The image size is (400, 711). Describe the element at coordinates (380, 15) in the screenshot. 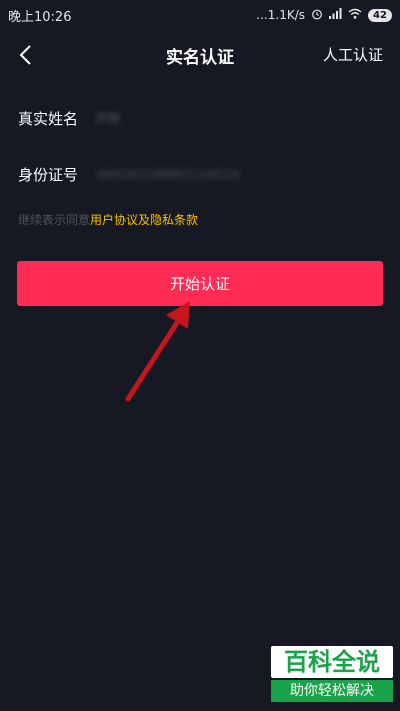

I see `battery-icon: 42` at that location.